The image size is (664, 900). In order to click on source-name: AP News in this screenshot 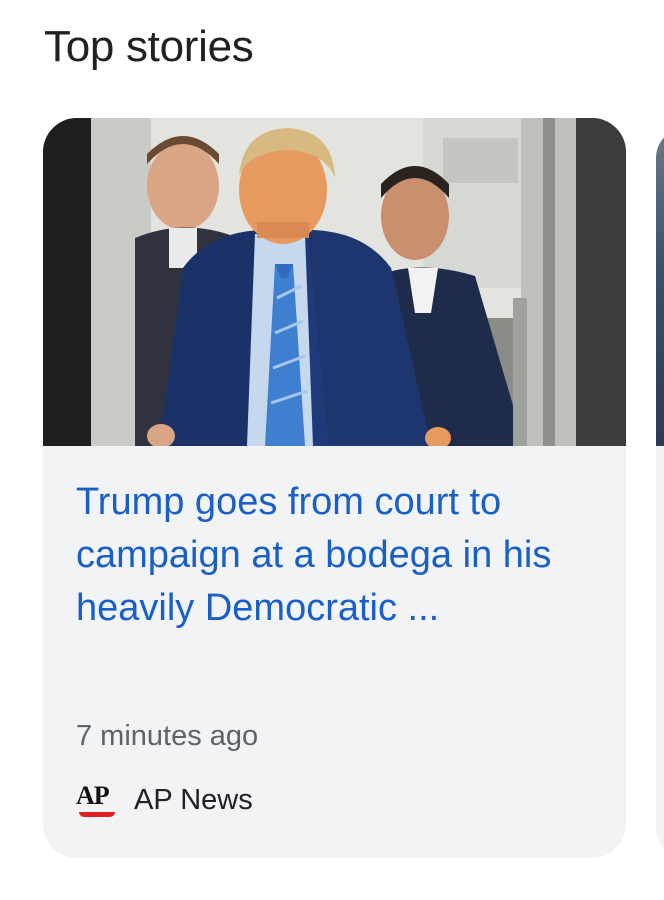, I will do `click(193, 800)`.